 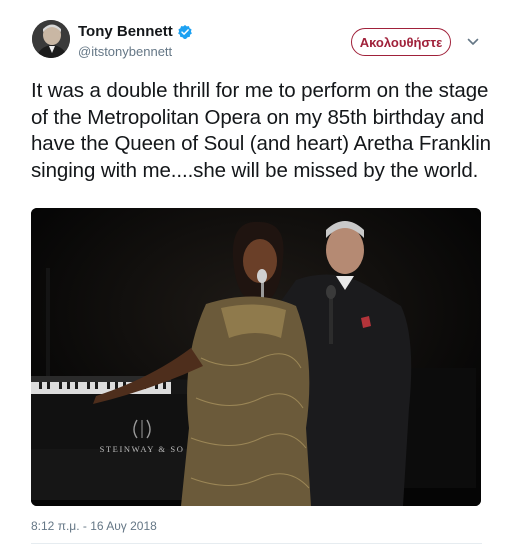 I want to click on tweet-timestamp: 8:12 π.μ. - 16 Αυγ 2018, so click(x=94, y=526).